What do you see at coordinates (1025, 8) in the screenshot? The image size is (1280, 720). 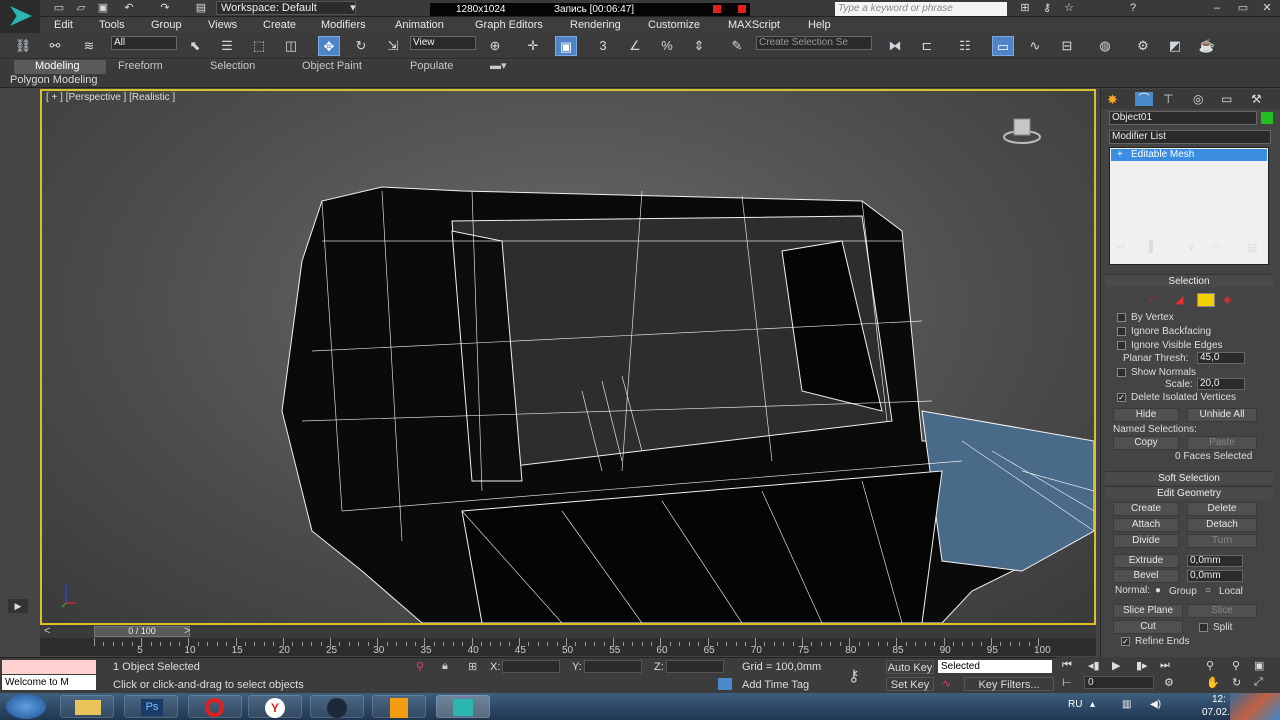 I see `binoculars-icon: ⊞` at bounding box center [1025, 8].